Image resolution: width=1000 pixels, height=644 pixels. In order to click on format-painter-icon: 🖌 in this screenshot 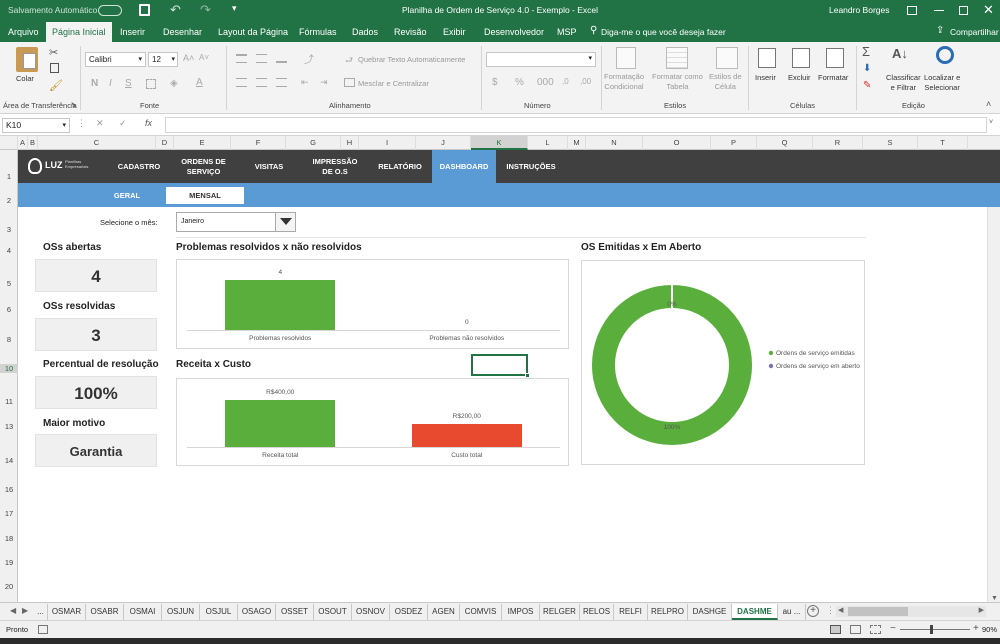, I will do `click(56, 85)`.